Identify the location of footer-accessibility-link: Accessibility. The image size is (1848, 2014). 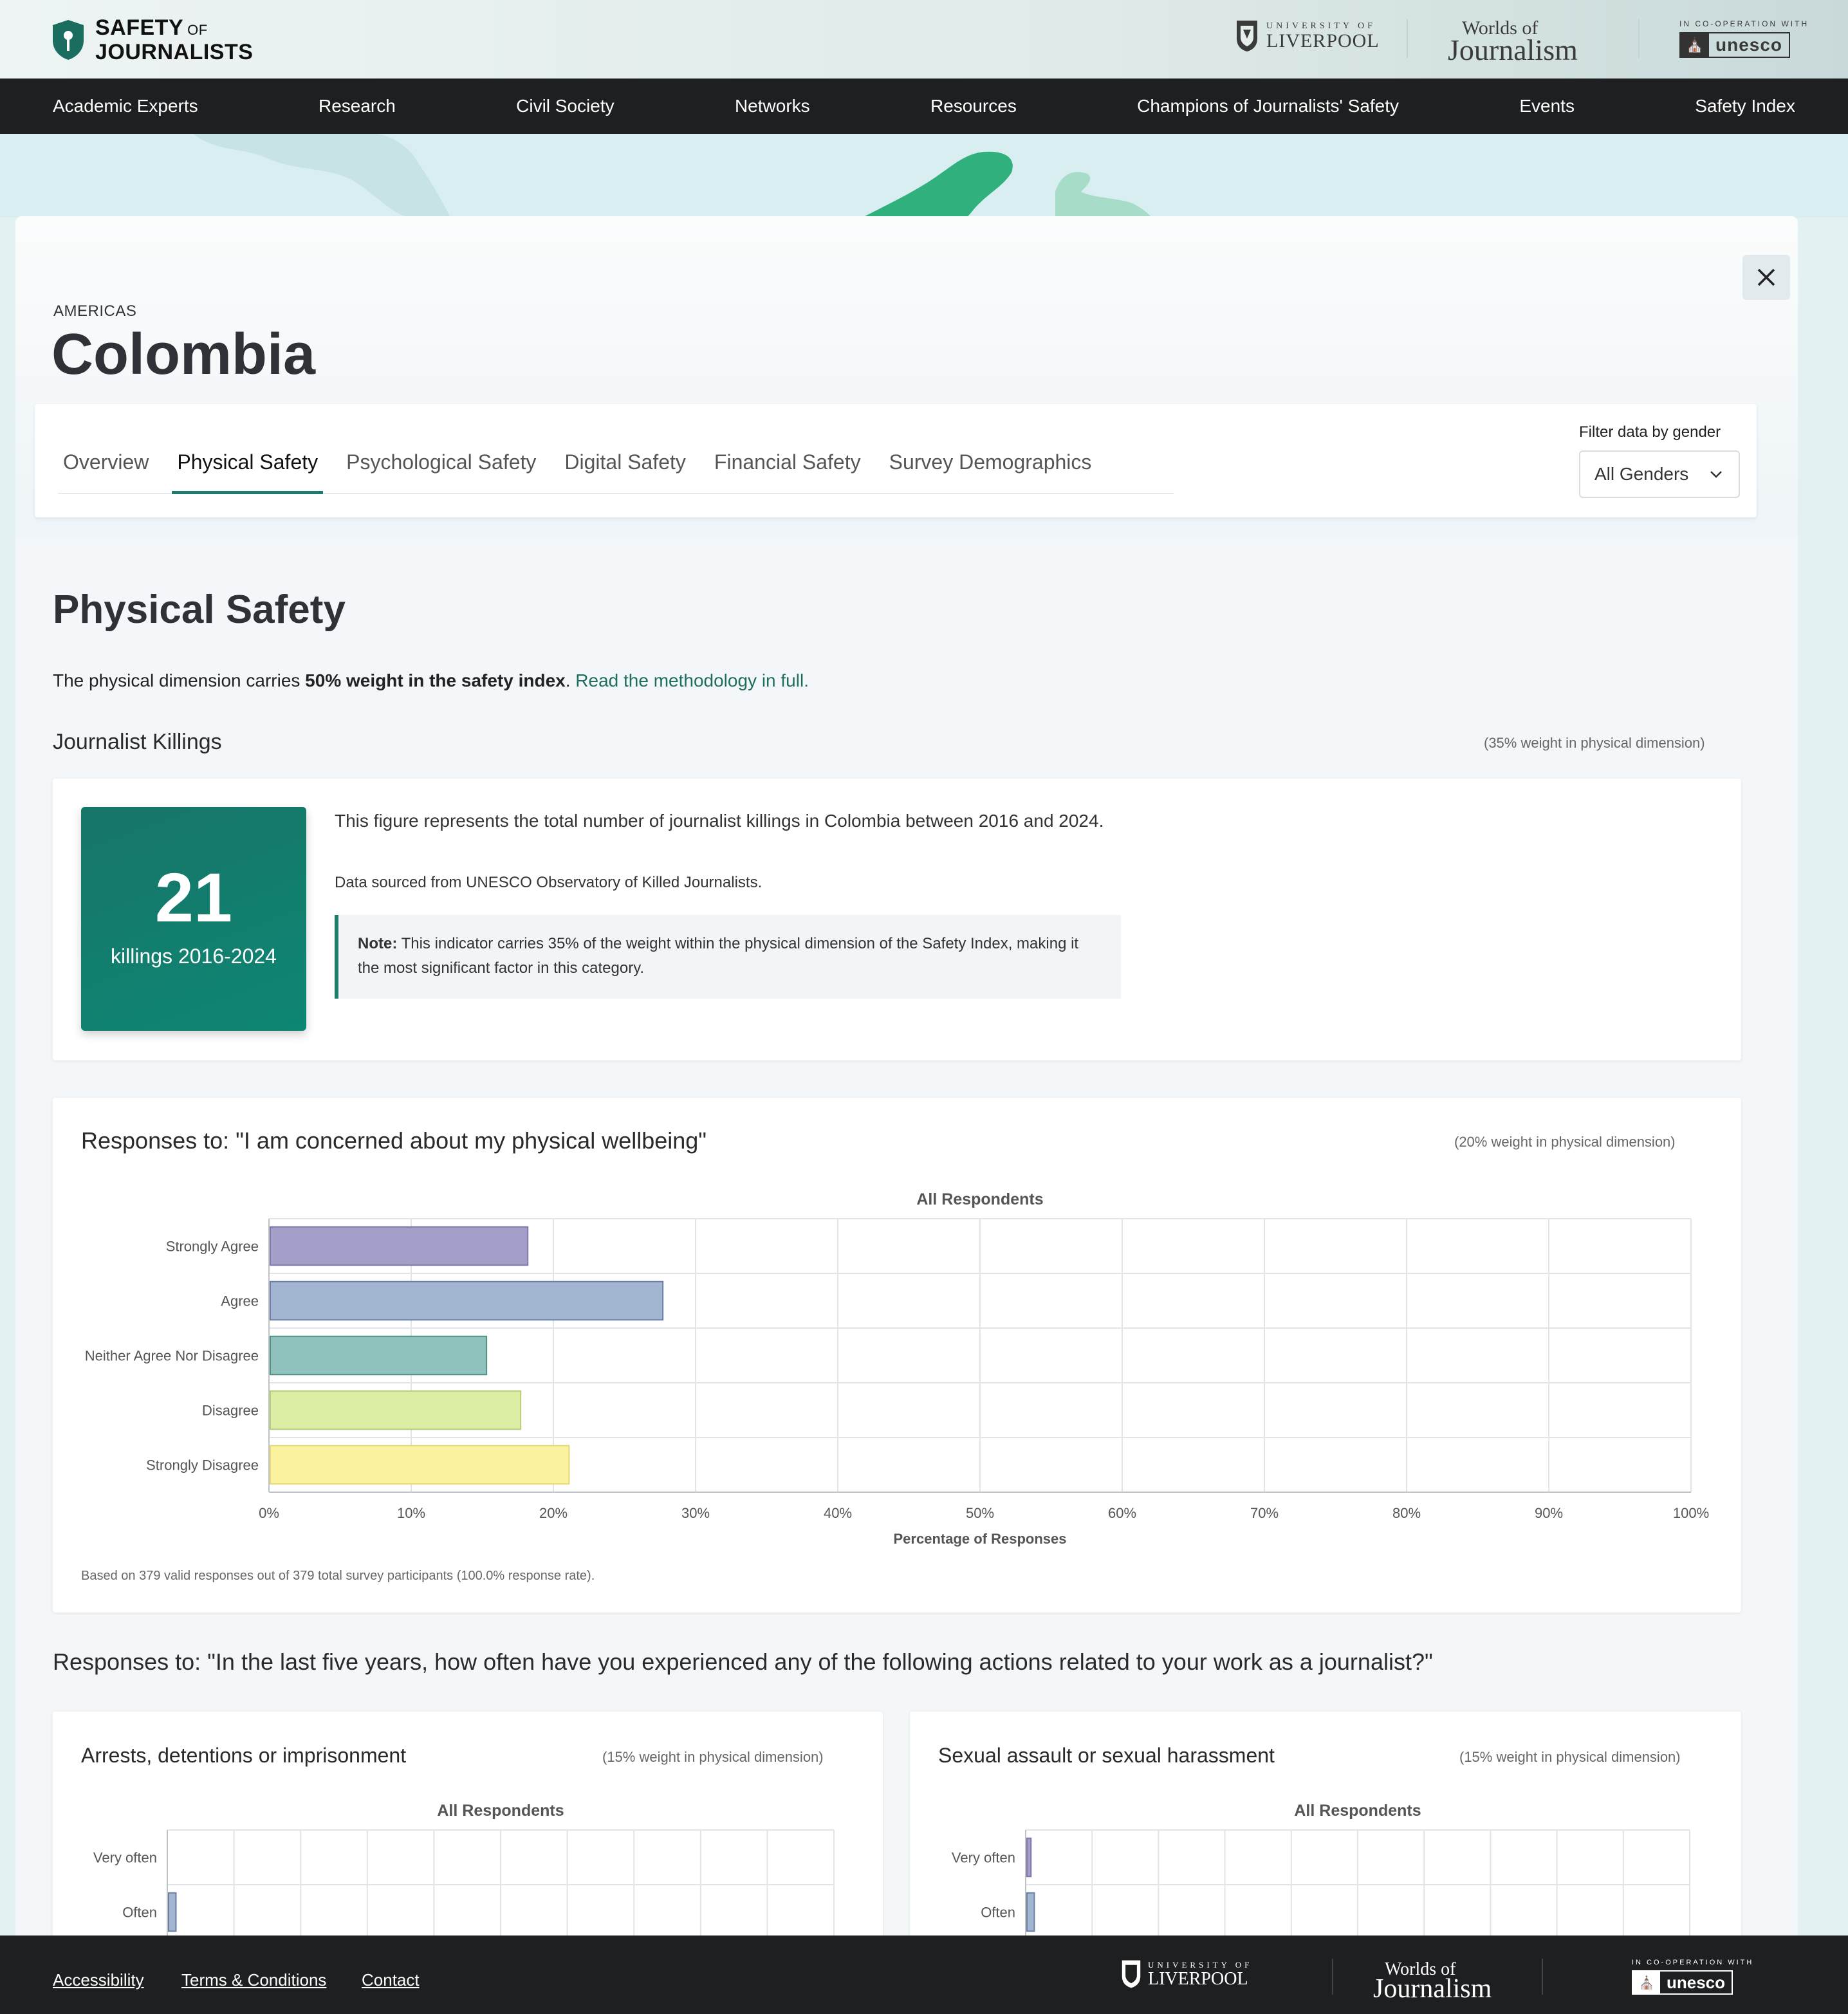
(99, 1980).